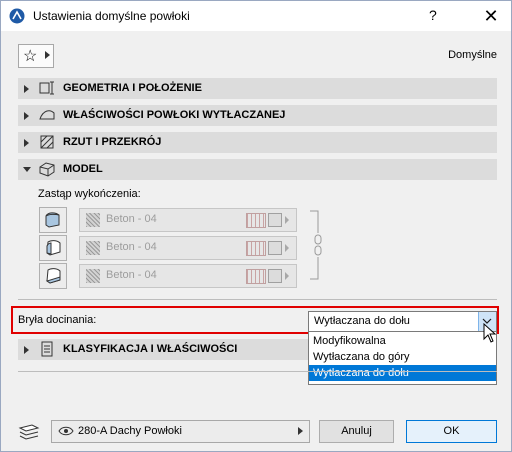  I want to click on surface-top-icon, so click(52, 220).